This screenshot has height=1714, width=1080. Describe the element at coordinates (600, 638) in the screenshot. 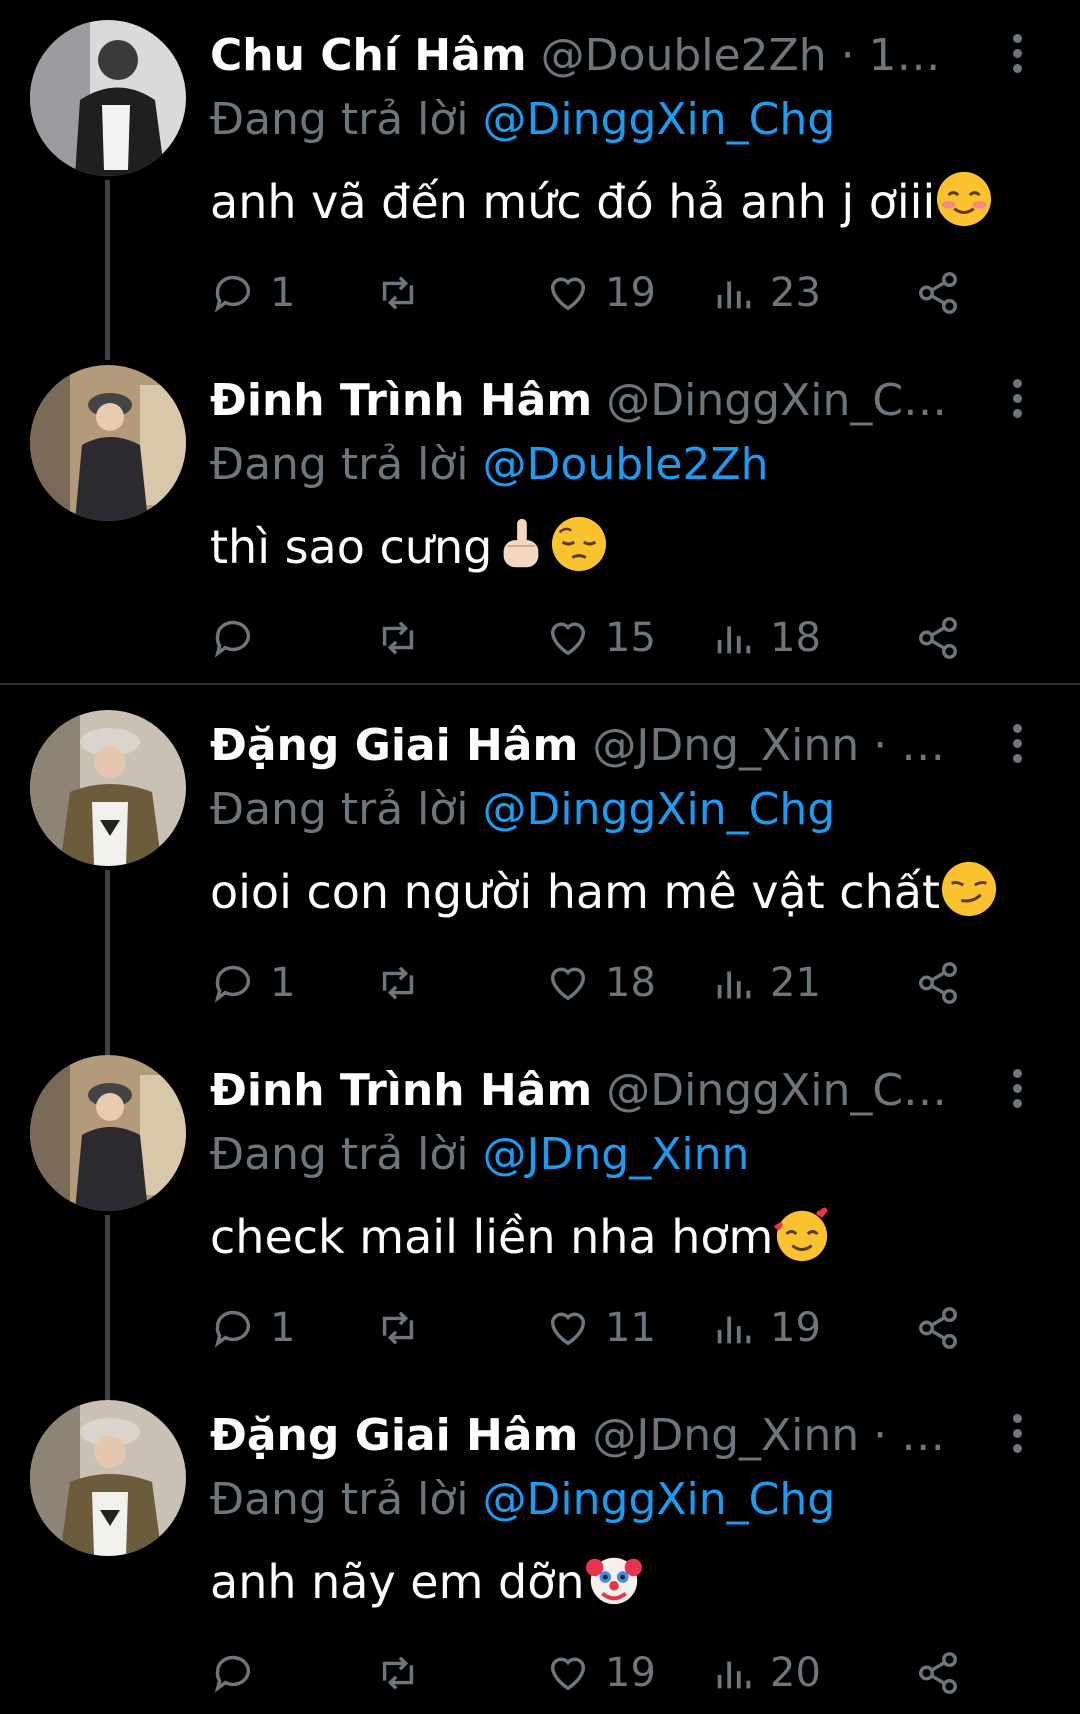

I see `like-button: 15` at that location.